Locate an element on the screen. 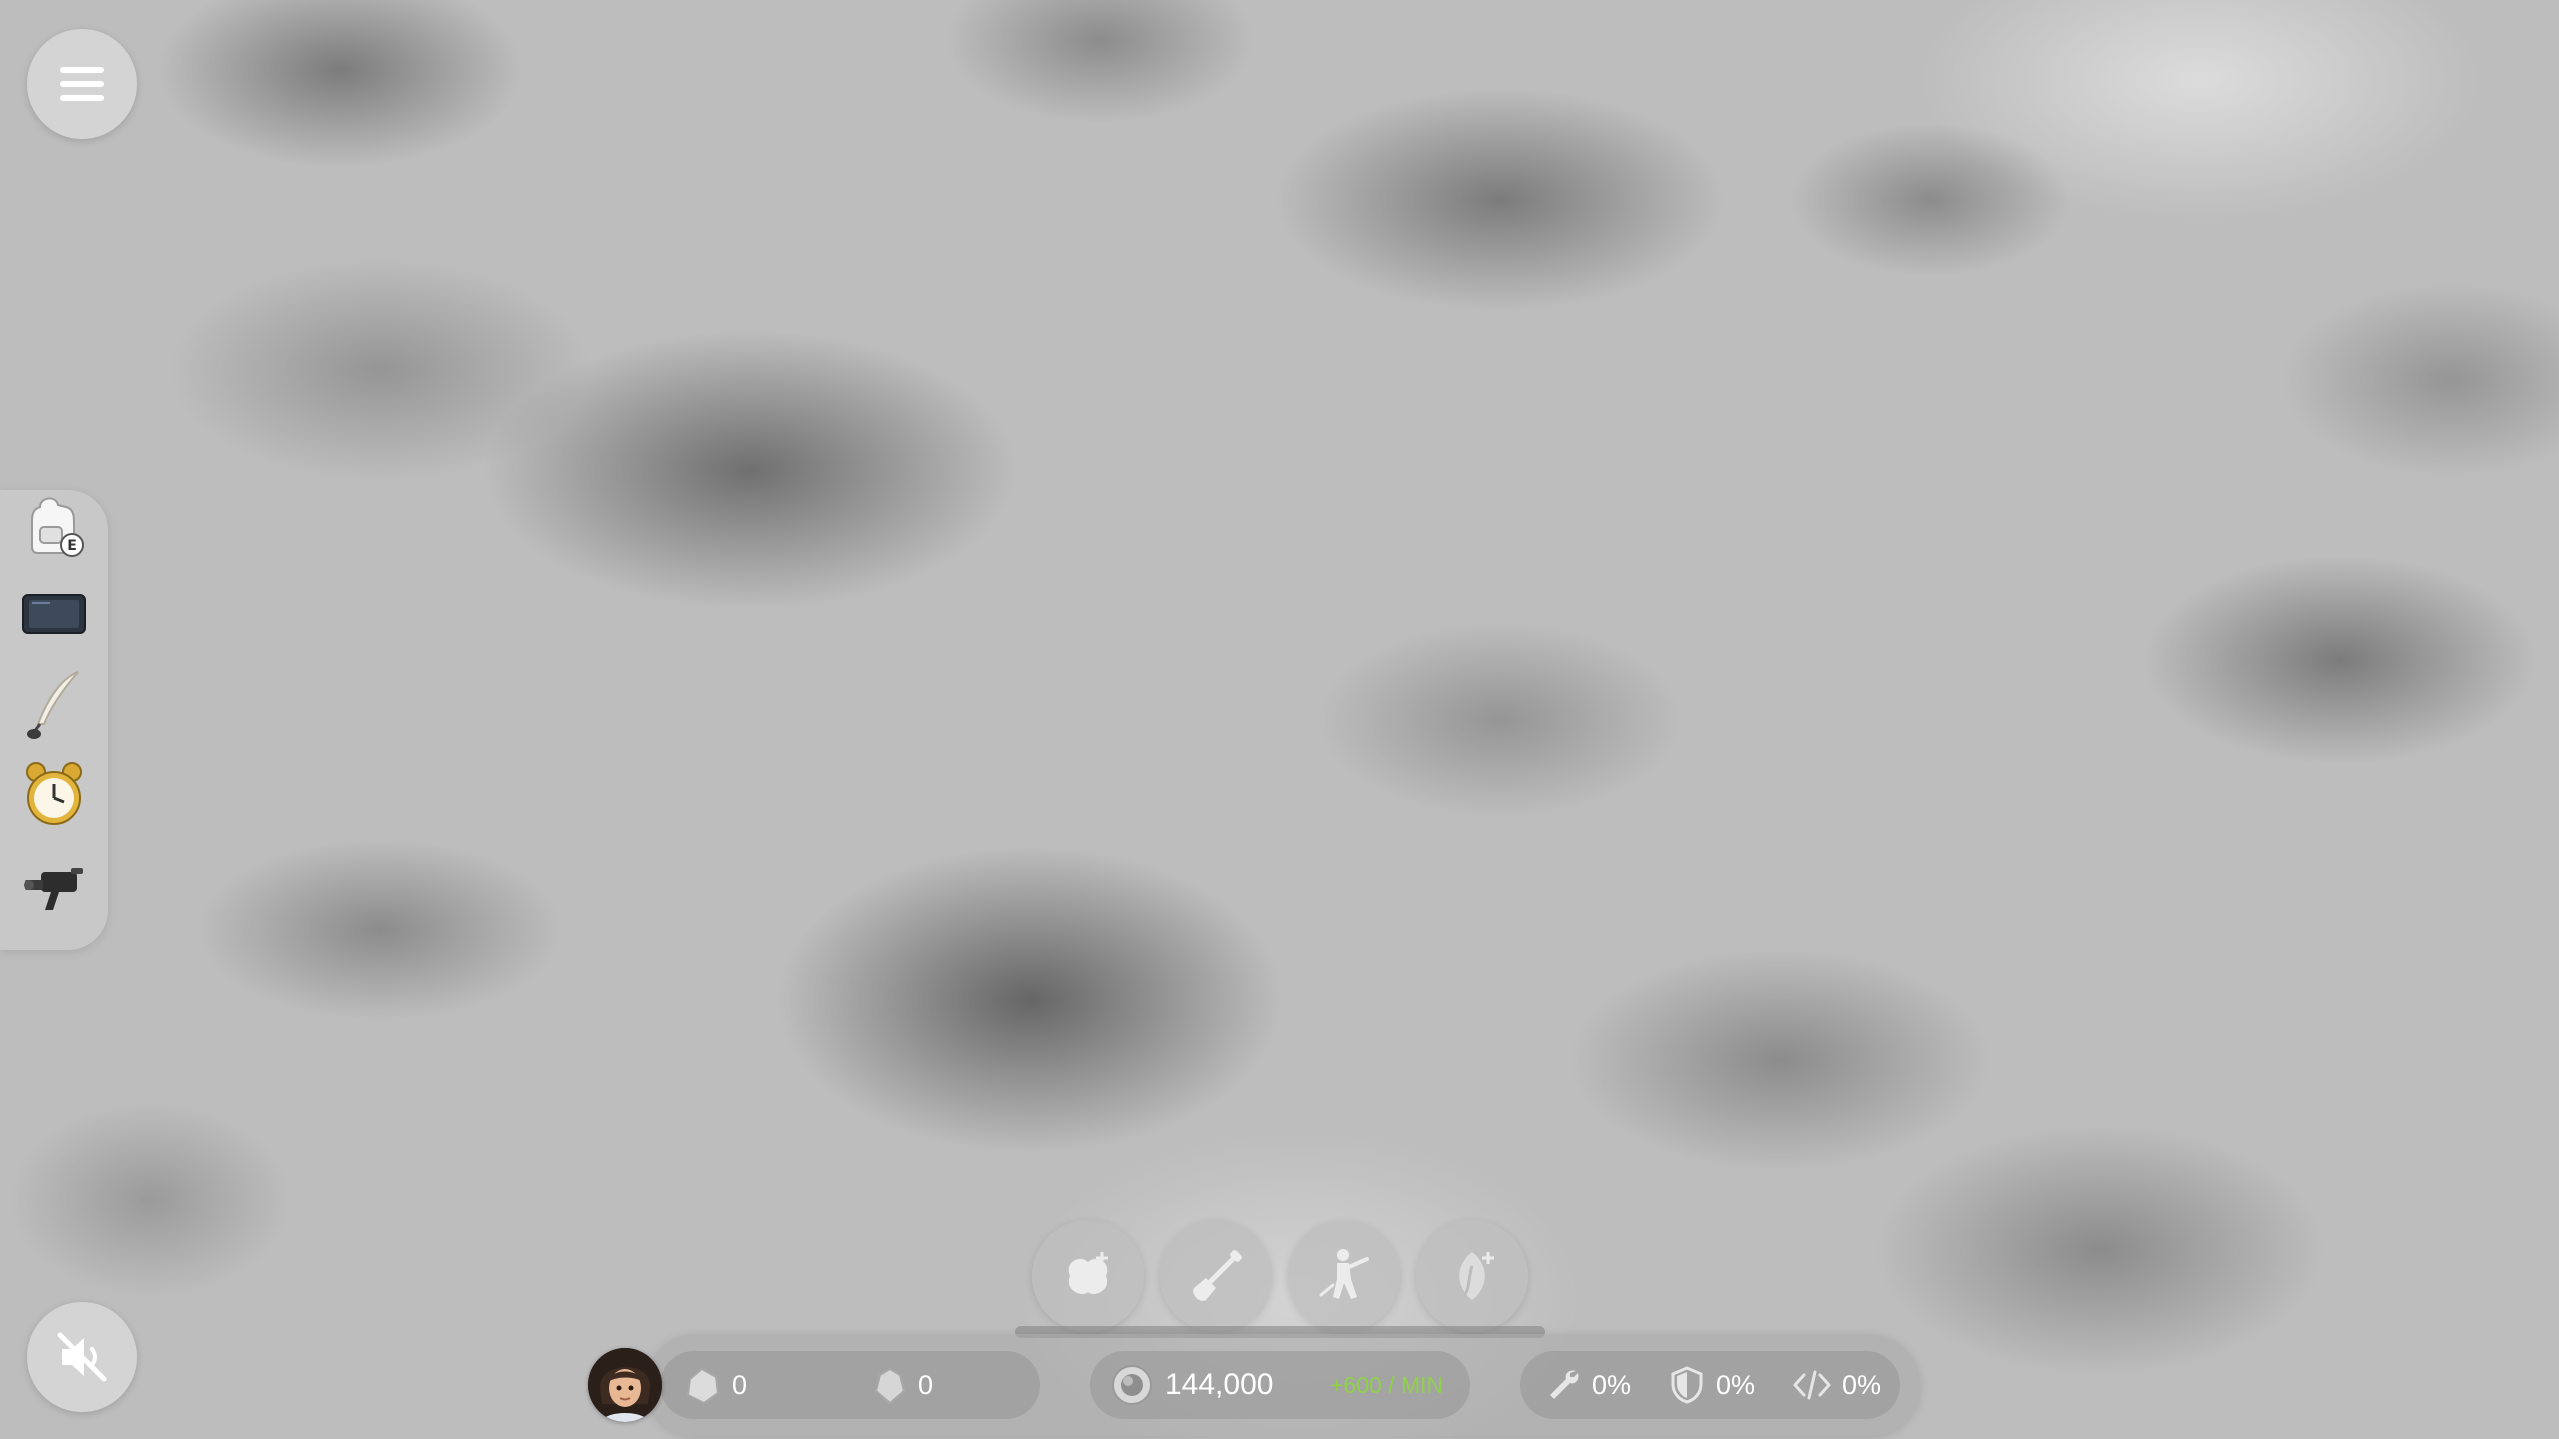  mine-button is located at coordinates (1344, 1276).